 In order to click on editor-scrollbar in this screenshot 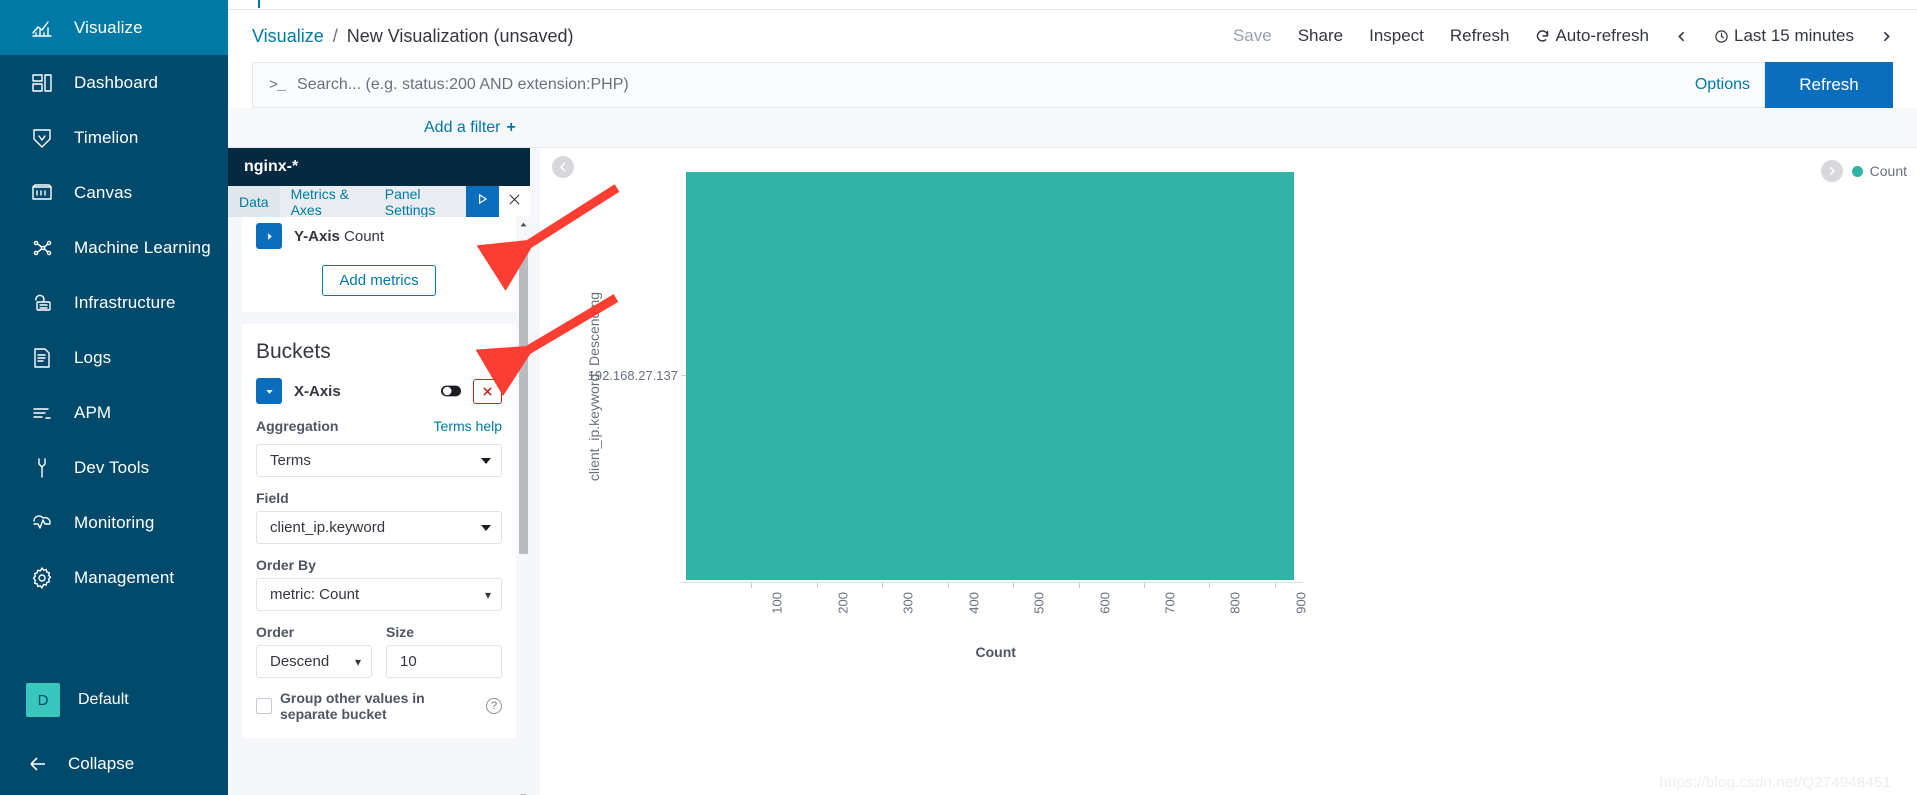, I will do `click(523, 506)`.